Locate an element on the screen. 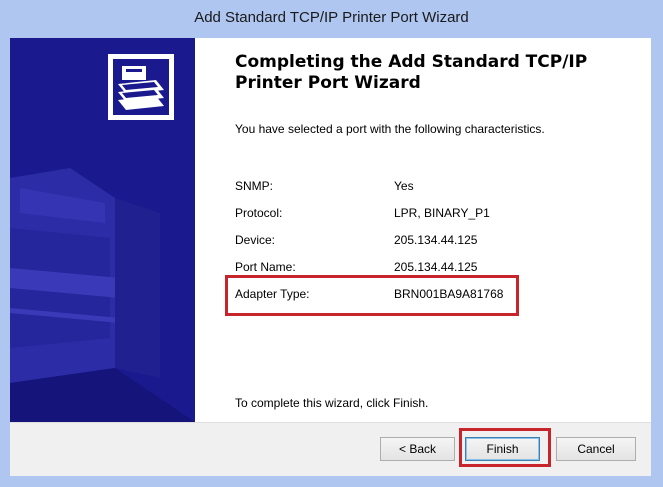 This screenshot has width=663, height=487. property-label: Port Name: is located at coordinates (265, 267).